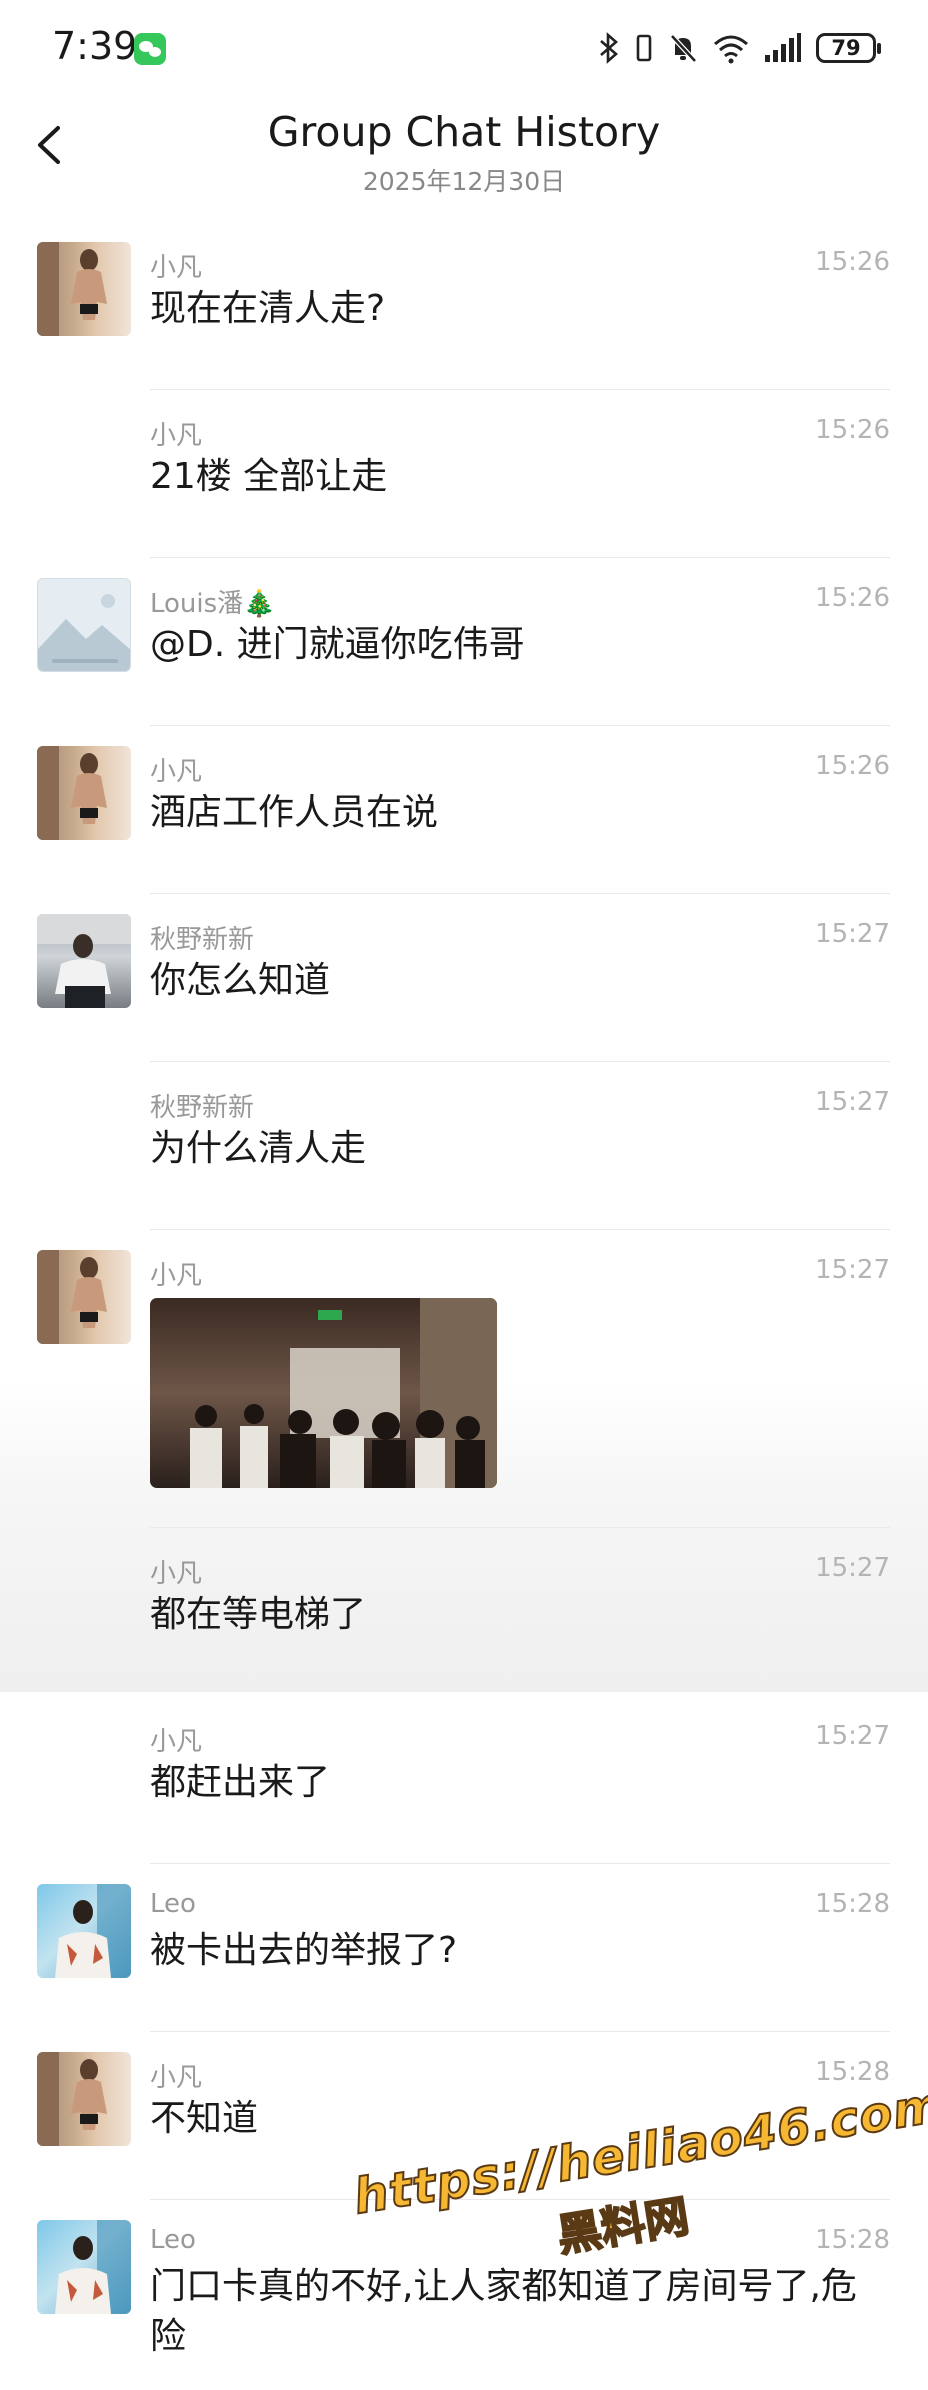 The width and height of the screenshot is (928, 2390). I want to click on signal-icon, so click(783, 47).